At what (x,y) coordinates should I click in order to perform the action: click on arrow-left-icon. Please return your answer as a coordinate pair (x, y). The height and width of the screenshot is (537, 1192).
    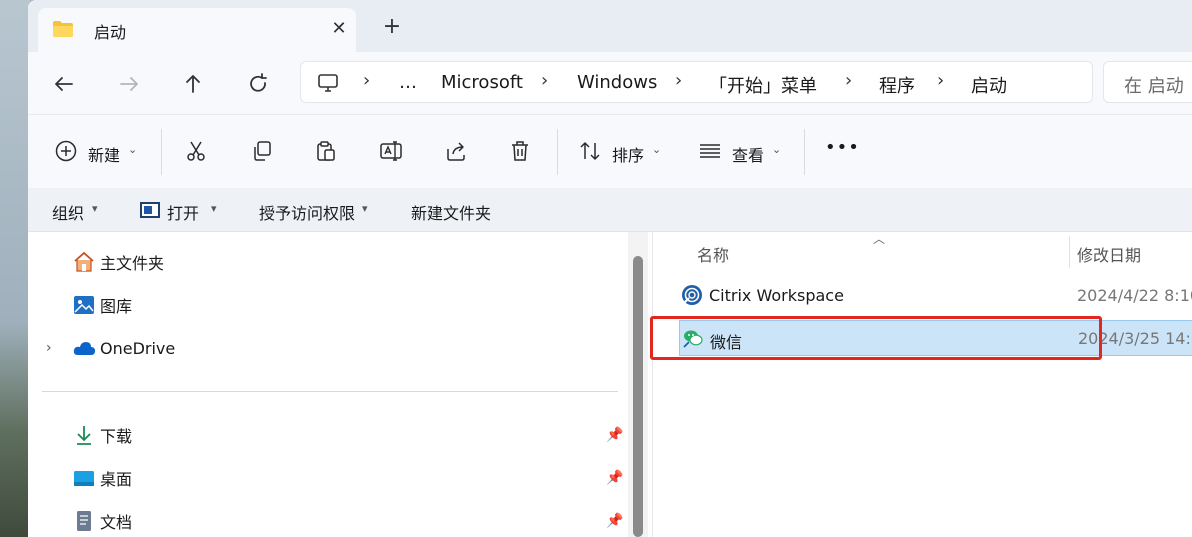
    Looking at the image, I should click on (64, 84).